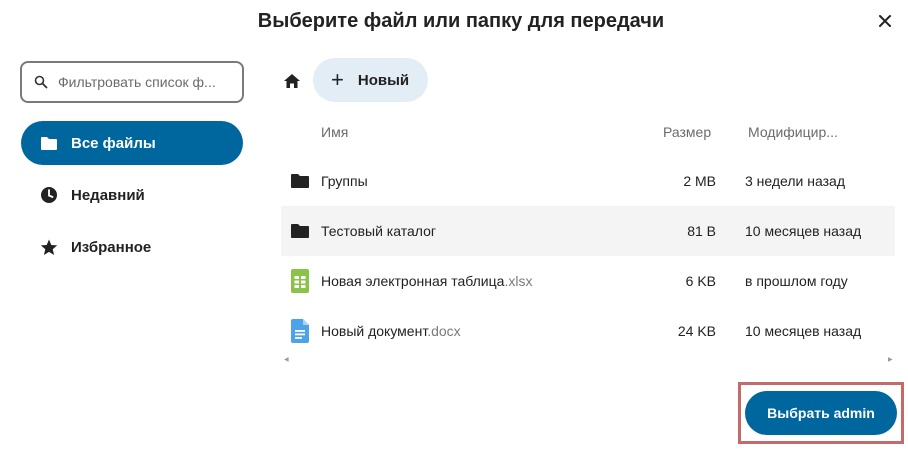 This screenshot has height=457, width=908. I want to click on sidebar-item-label: Все файлы, so click(113, 143).